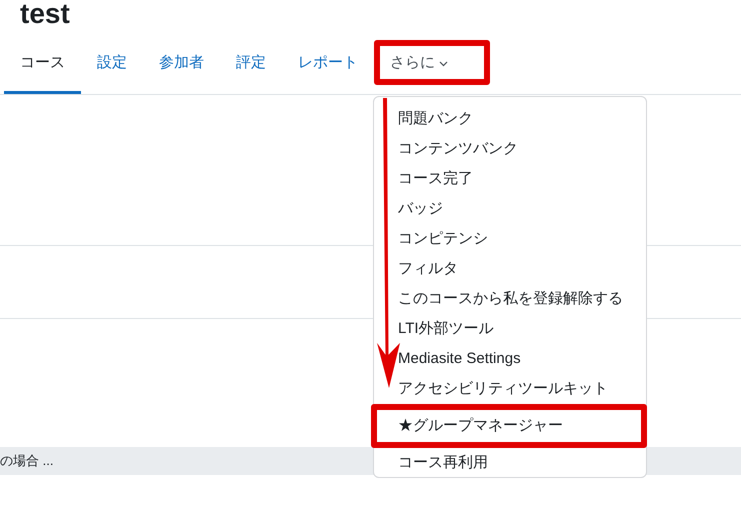  What do you see at coordinates (510, 389) in the screenshot?
I see `menu-item: アクセシビリティツールキット` at bounding box center [510, 389].